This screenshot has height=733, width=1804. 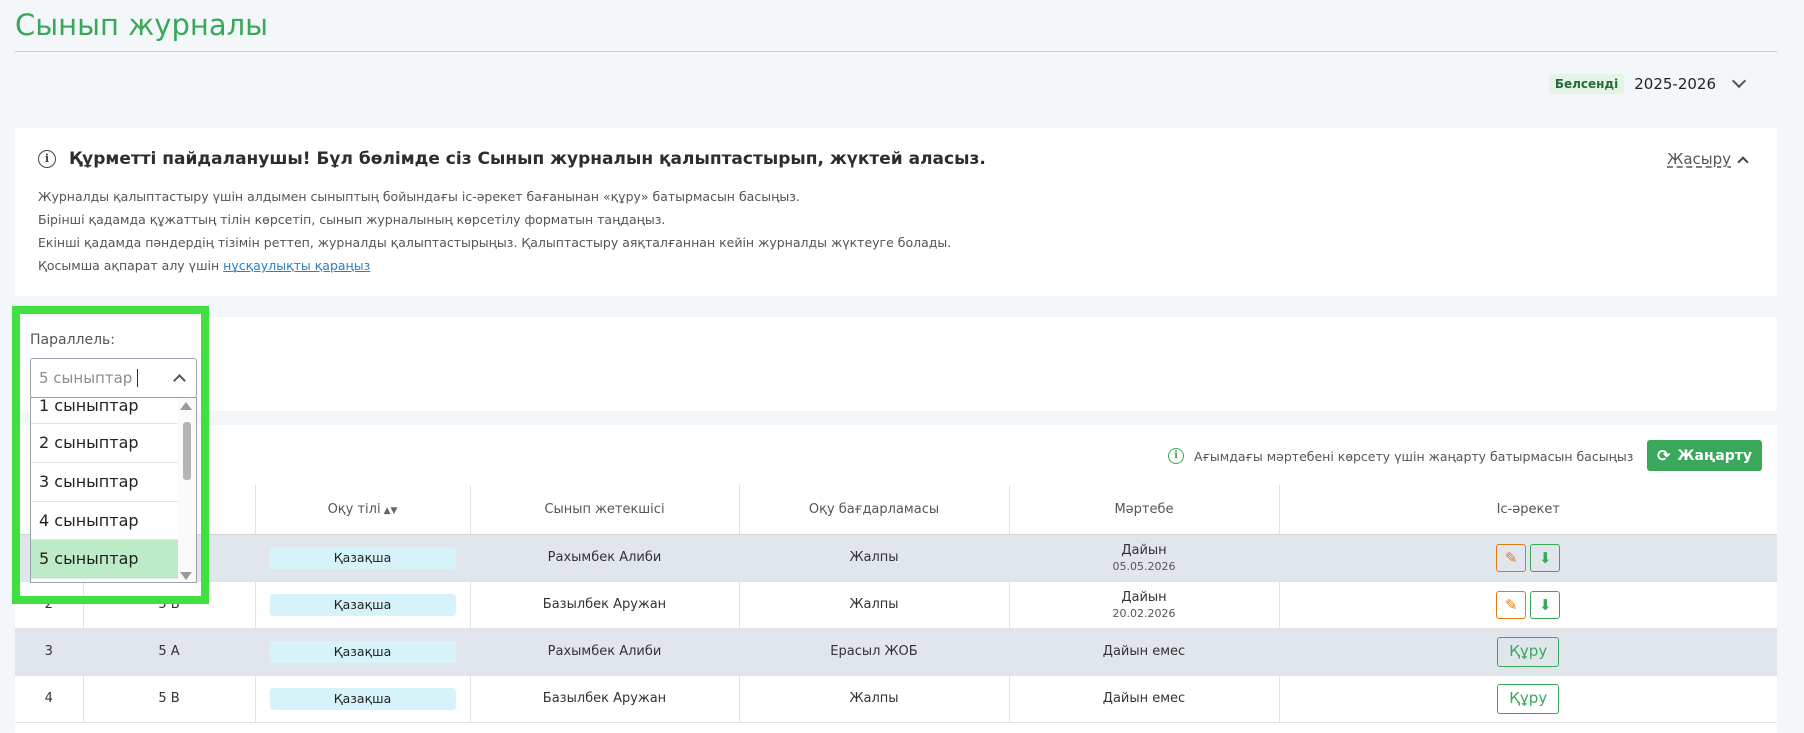 What do you see at coordinates (296, 265) in the screenshot?
I see `manual-link: нұсқаулықты қараңыз` at bounding box center [296, 265].